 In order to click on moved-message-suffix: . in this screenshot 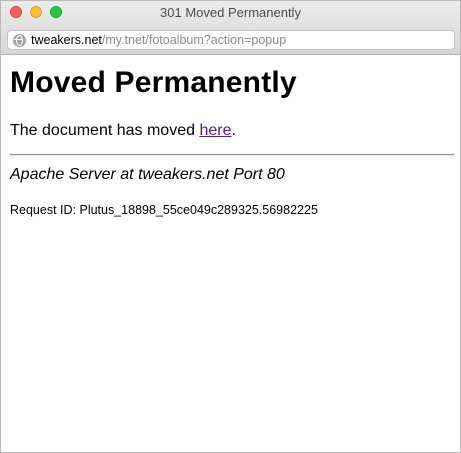, I will do `click(233, 130)`.